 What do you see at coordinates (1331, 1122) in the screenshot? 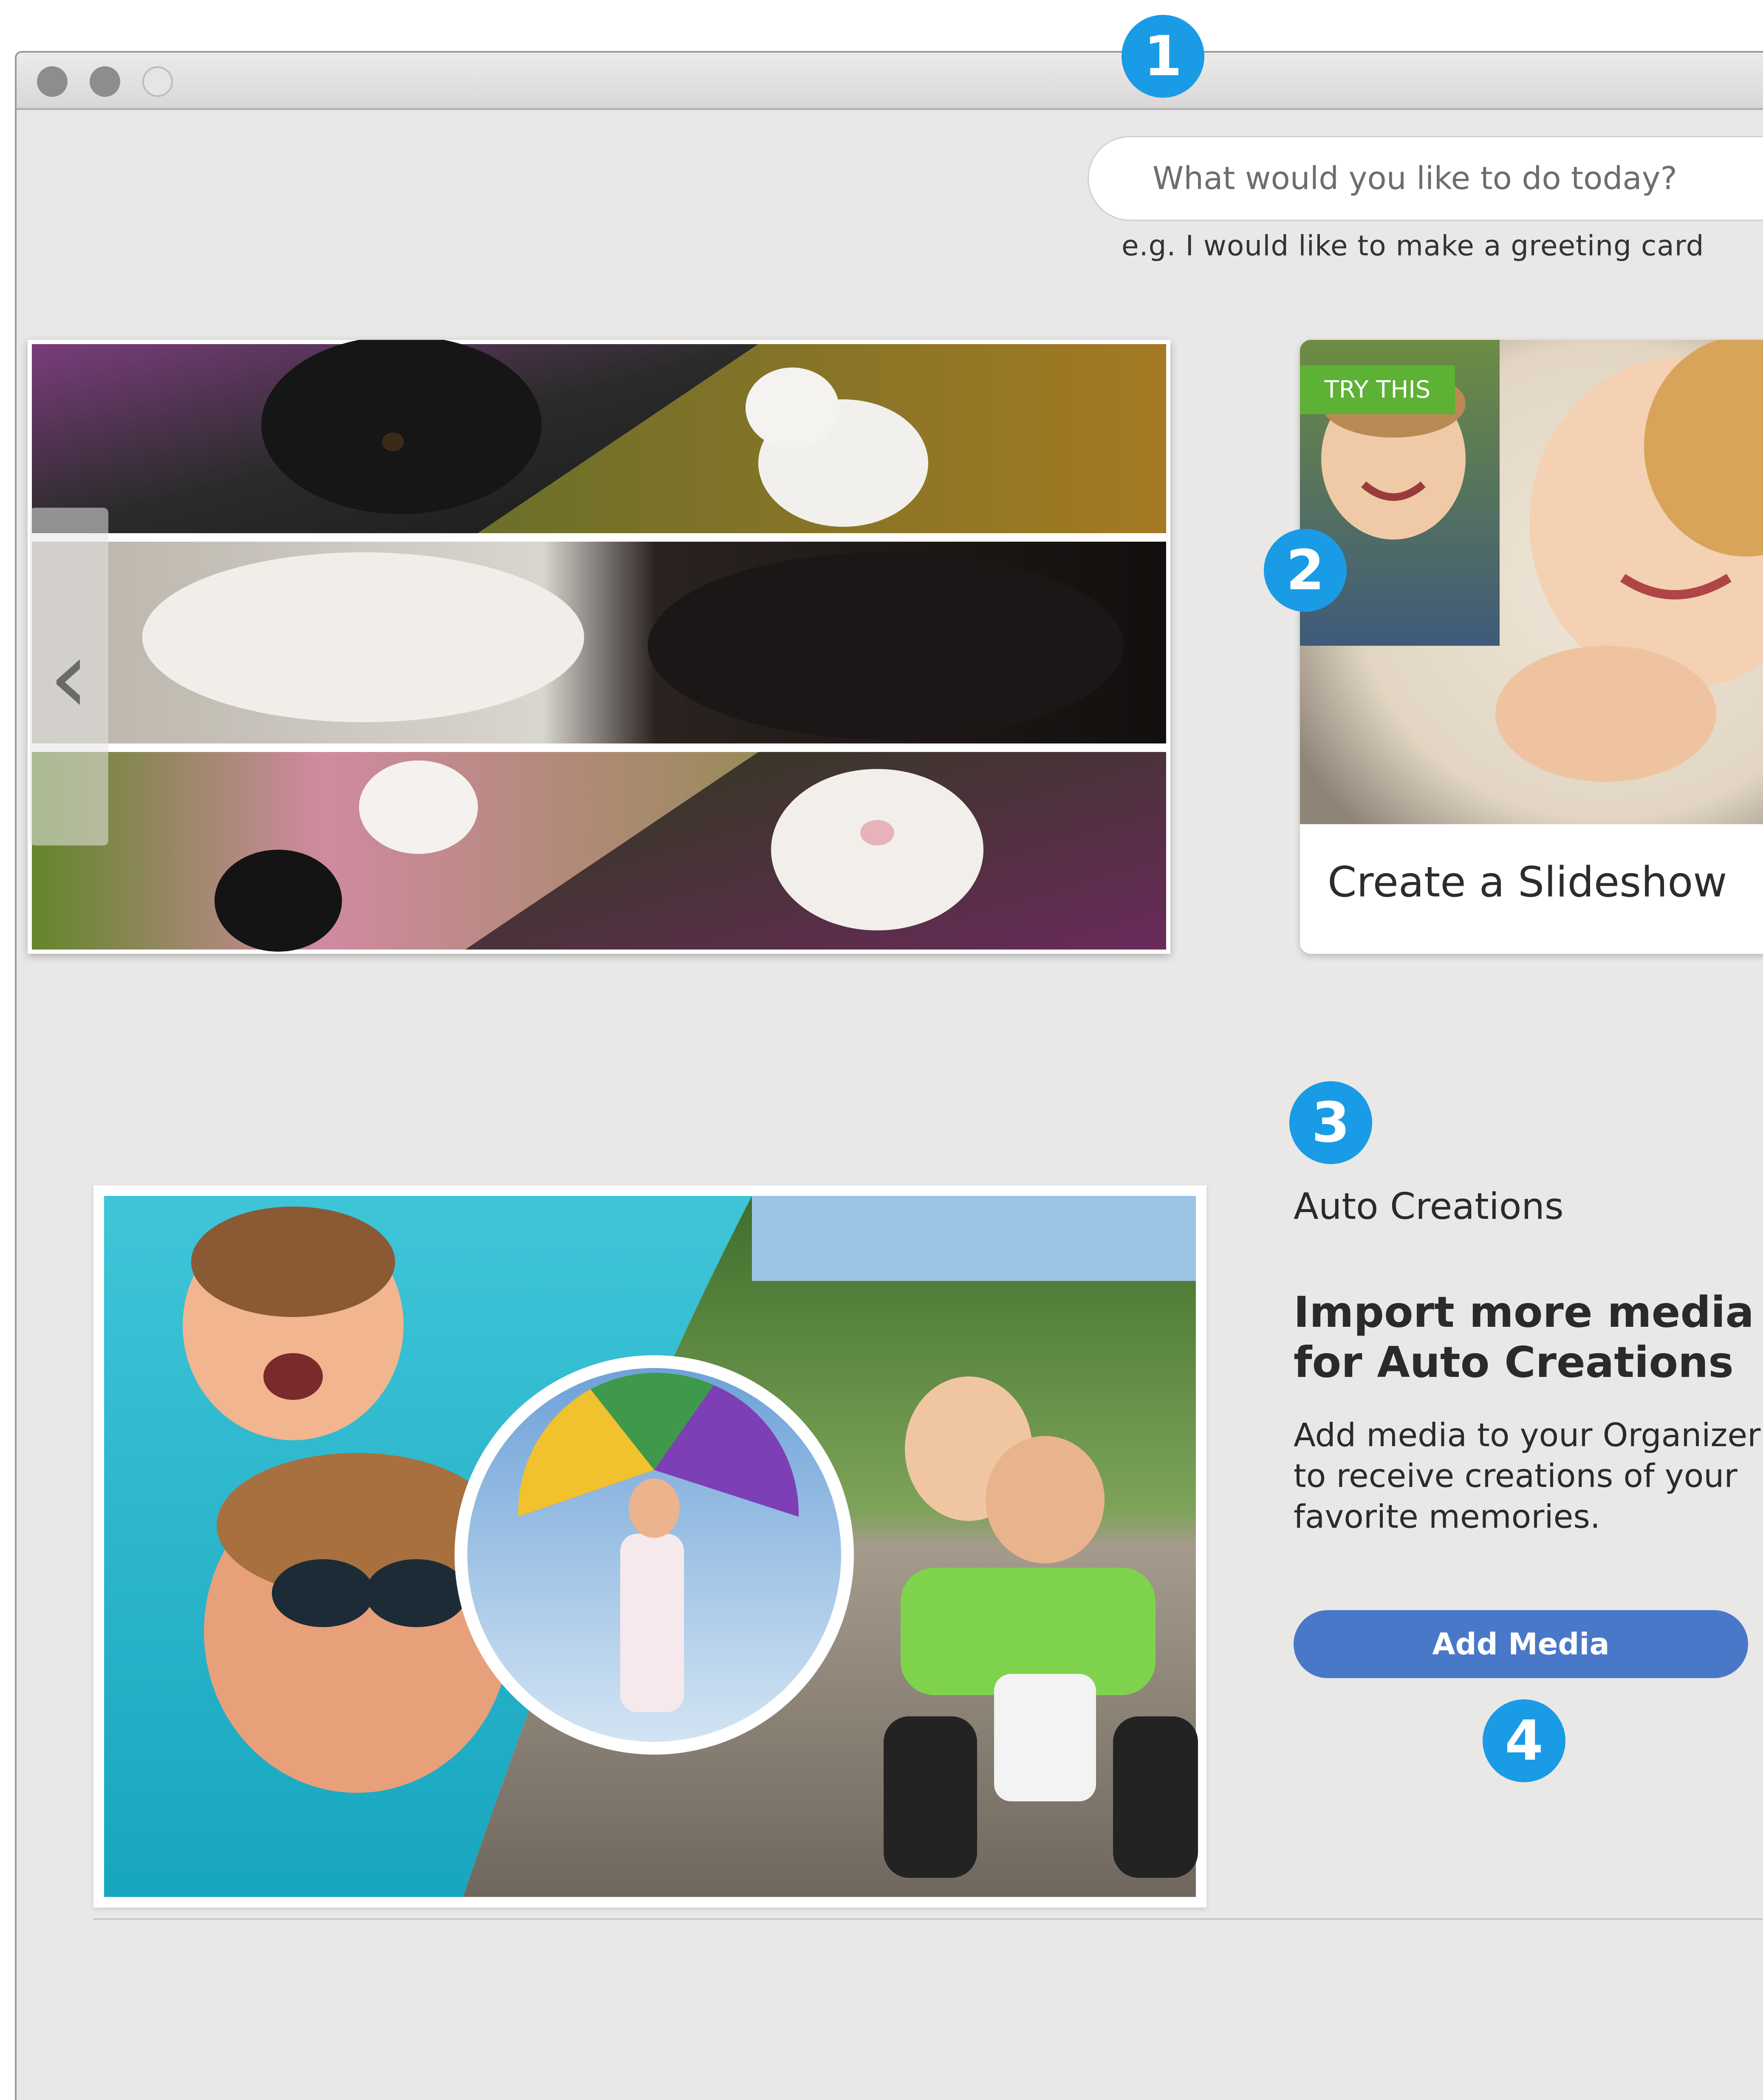
I see `callout-3: 3` at bounding box center [1331, 1122].